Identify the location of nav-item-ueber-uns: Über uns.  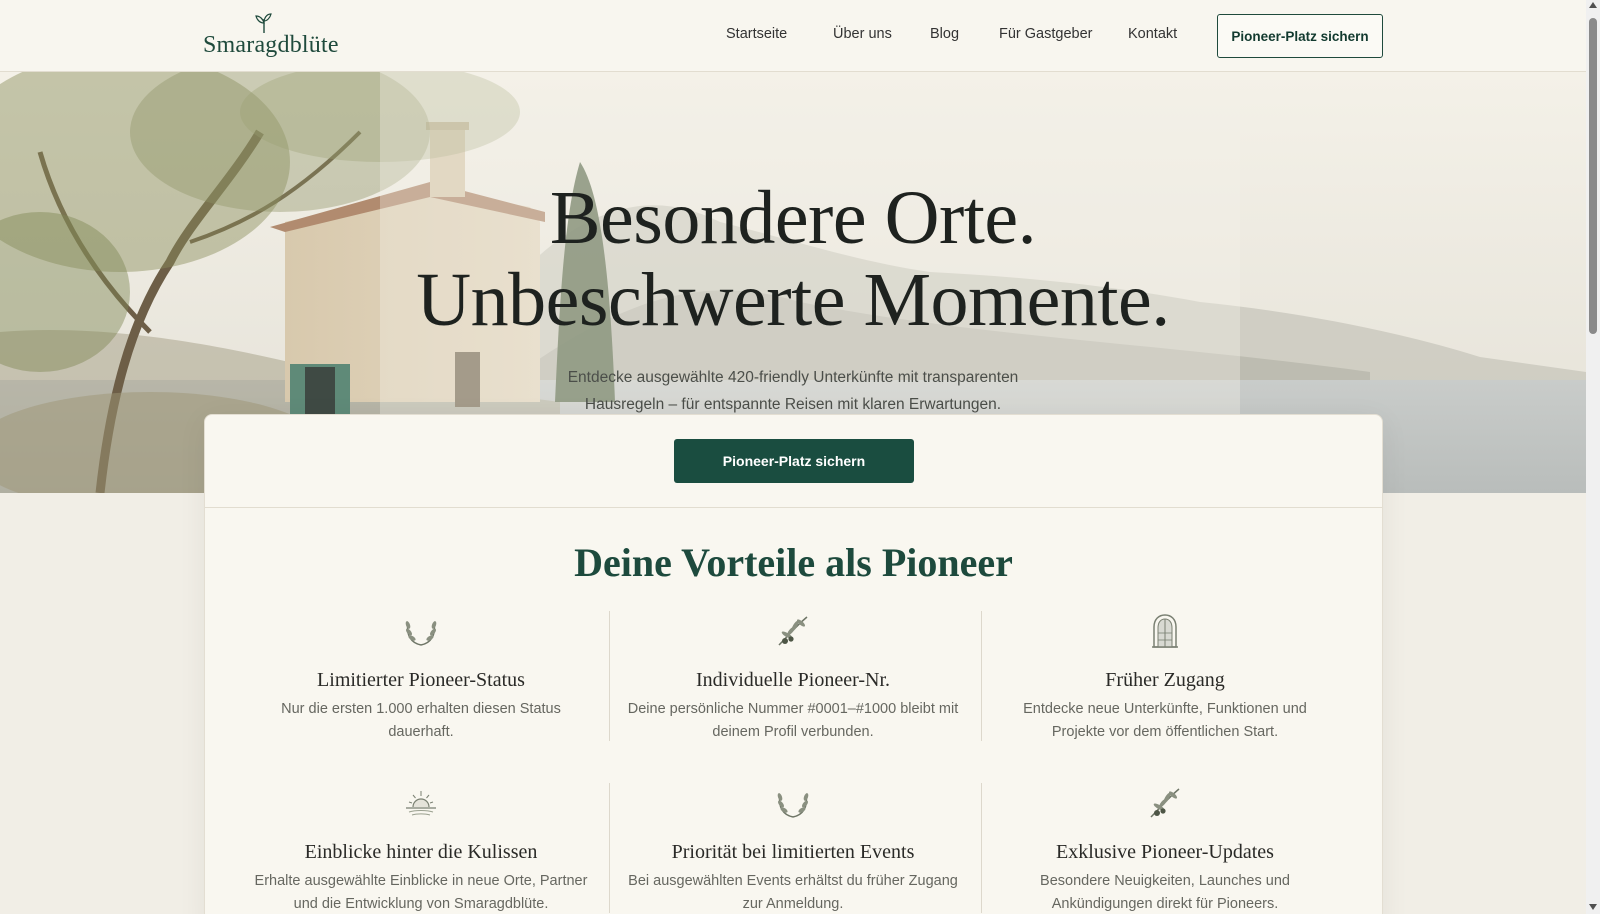
(862, 34).